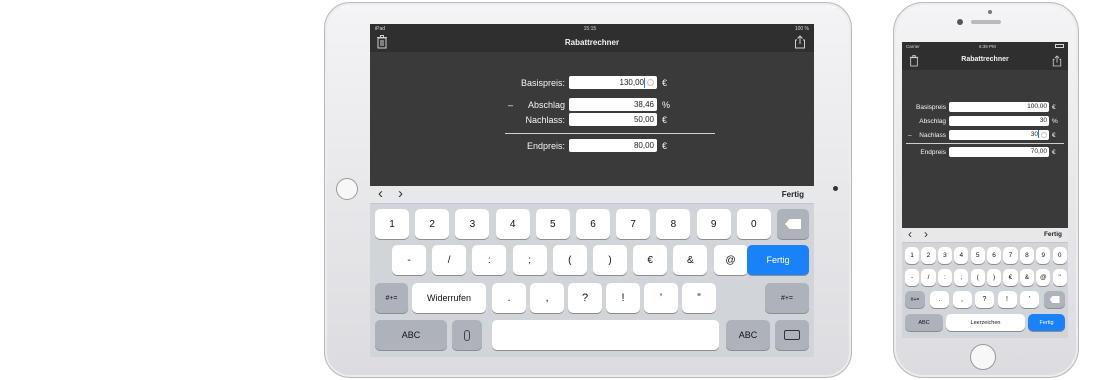 The width and height of the screenshot is (1100, 380). What do you see at coordinates (613, 104) in the screenshot?
I see `abschlag-field: 38,46` at bounding box center [613, 104].